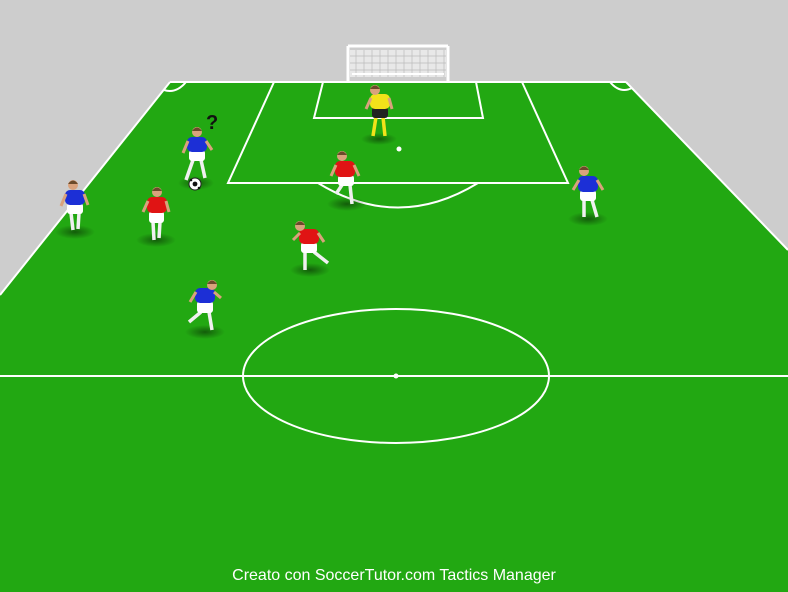  Describe the element at coordinates (398, 63) in the screenshot. I see `goal-frame` at that location.